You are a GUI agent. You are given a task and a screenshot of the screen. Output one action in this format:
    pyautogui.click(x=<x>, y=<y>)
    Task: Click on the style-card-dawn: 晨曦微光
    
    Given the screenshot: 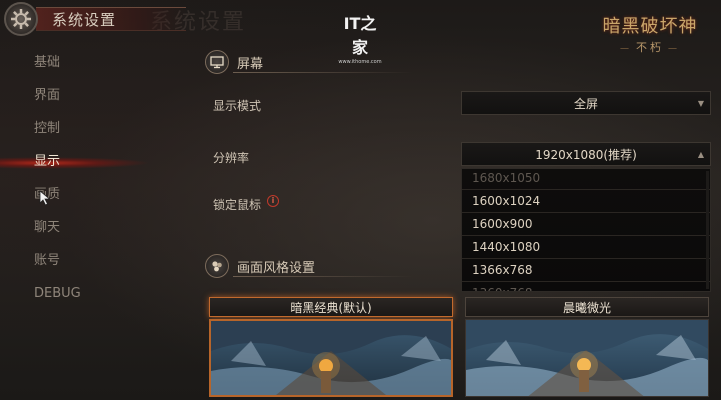 What is the action you would take?
    pyautogui.click(x=587, y=347)
    